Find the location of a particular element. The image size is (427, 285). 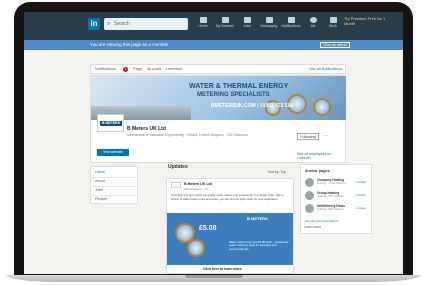

tab-notifications: Notifications is located at coordinates (105, 69).